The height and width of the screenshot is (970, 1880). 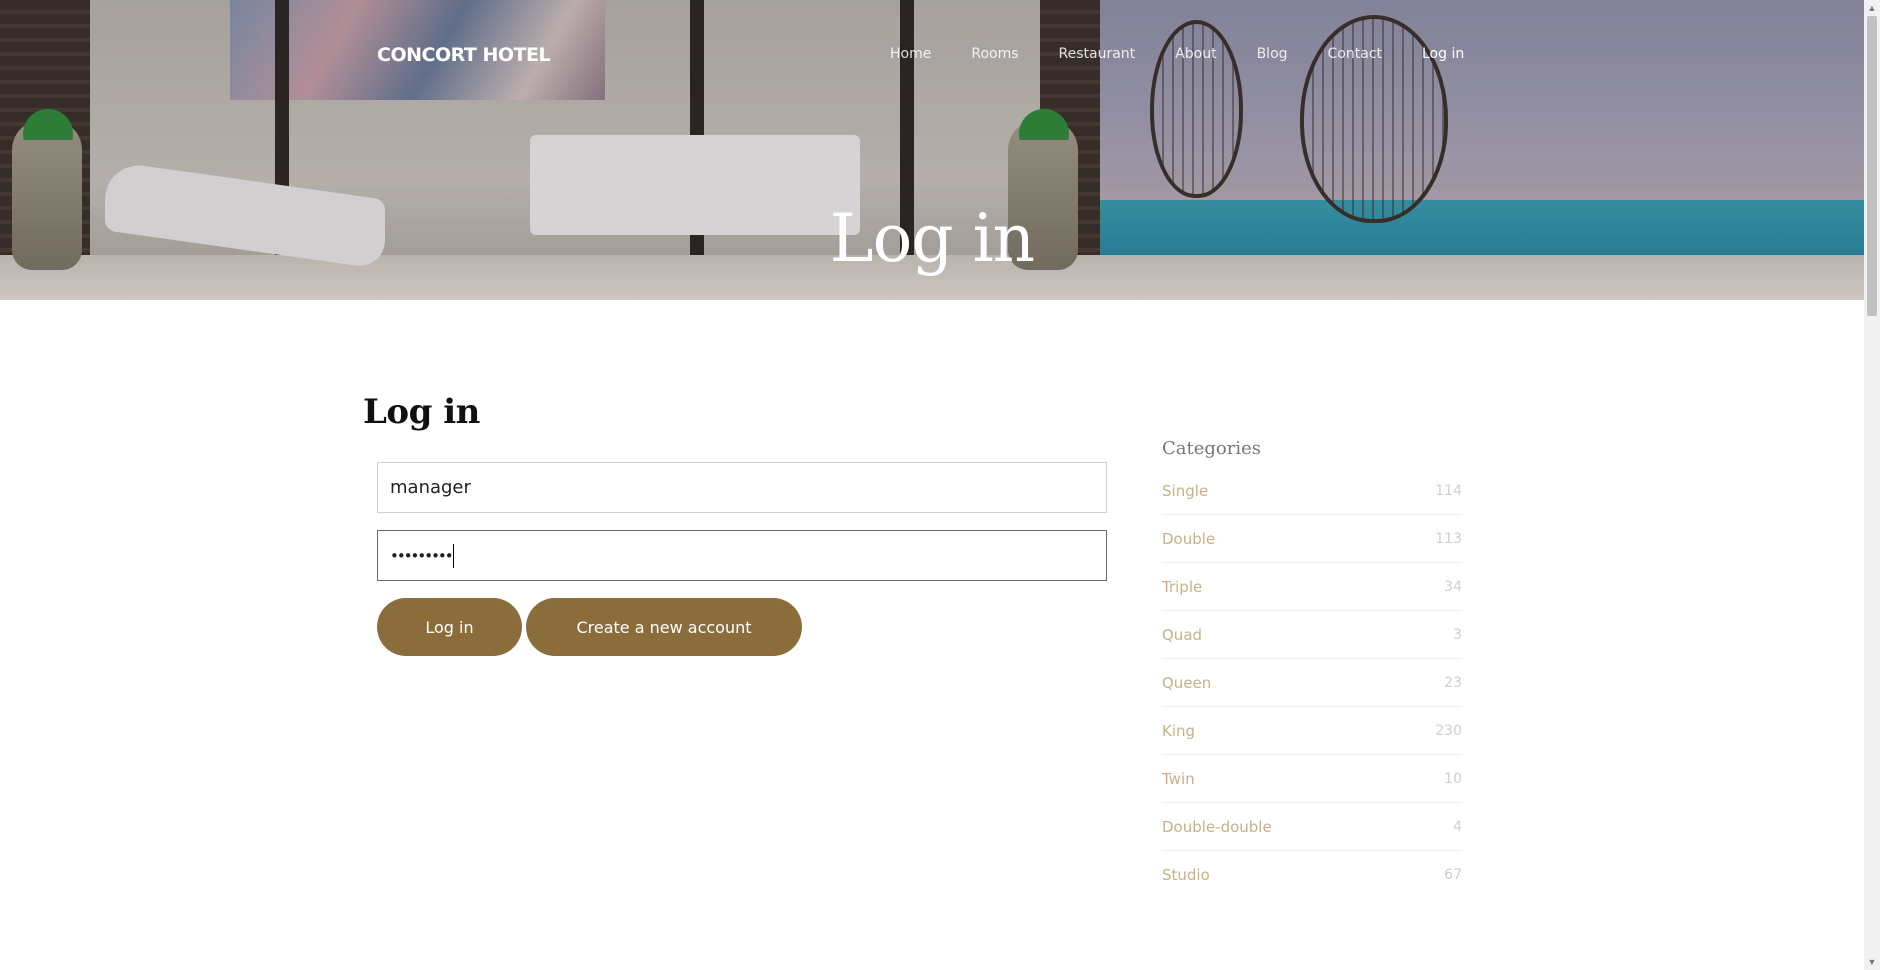 I want to click on category-item: Twin 10, so click(x=1312, y=779).